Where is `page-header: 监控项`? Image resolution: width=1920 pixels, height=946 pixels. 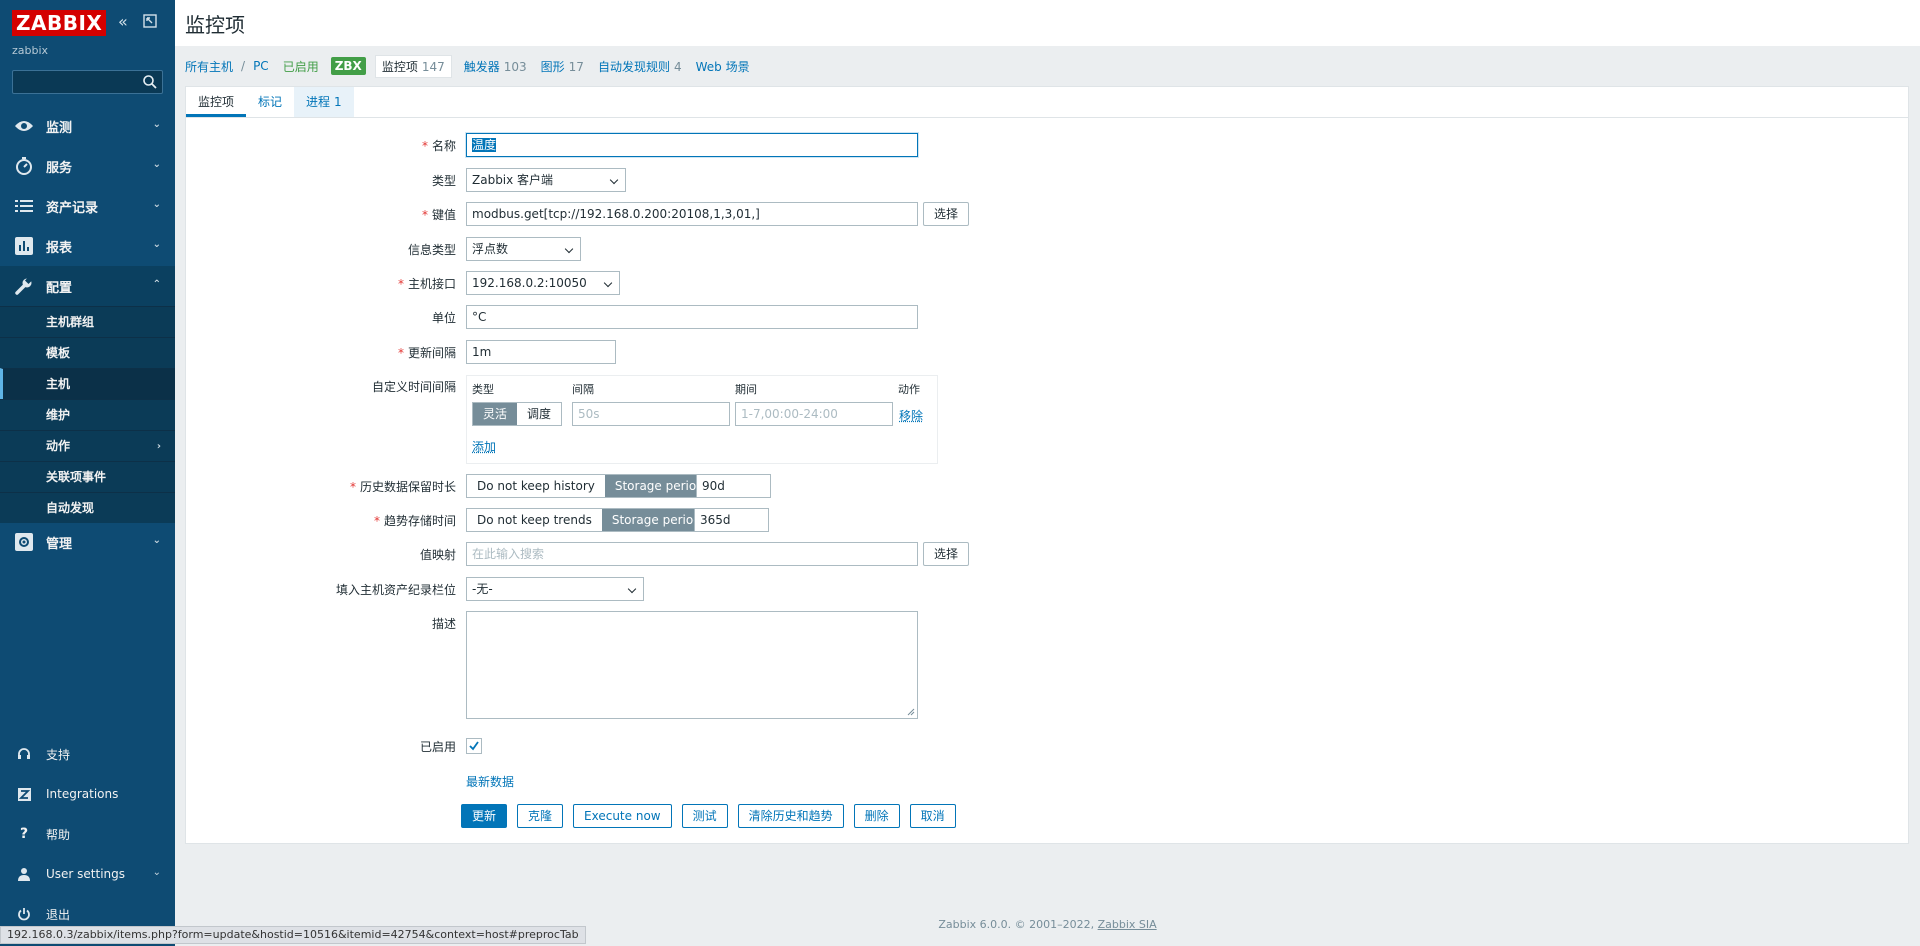 page-header: 监控项 is located at coordinates (1047, 23).